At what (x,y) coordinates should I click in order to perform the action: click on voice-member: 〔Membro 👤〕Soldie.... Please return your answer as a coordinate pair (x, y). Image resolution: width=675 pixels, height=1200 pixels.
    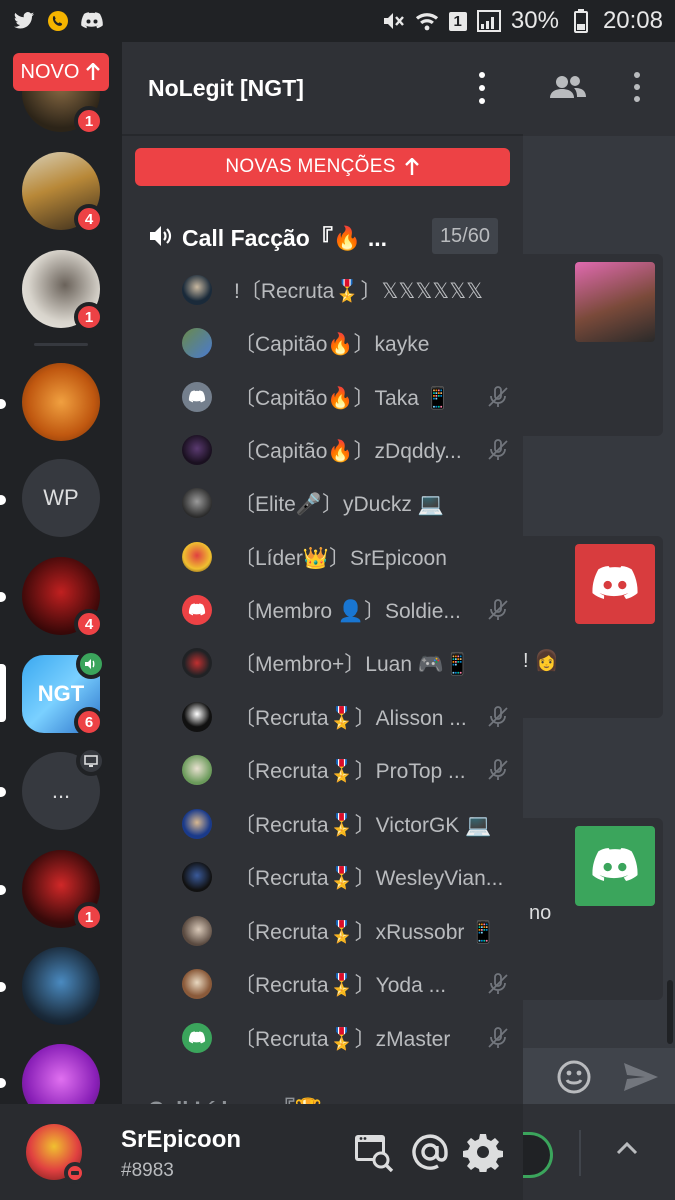
    Looking at the image, I should click on (347, 610).